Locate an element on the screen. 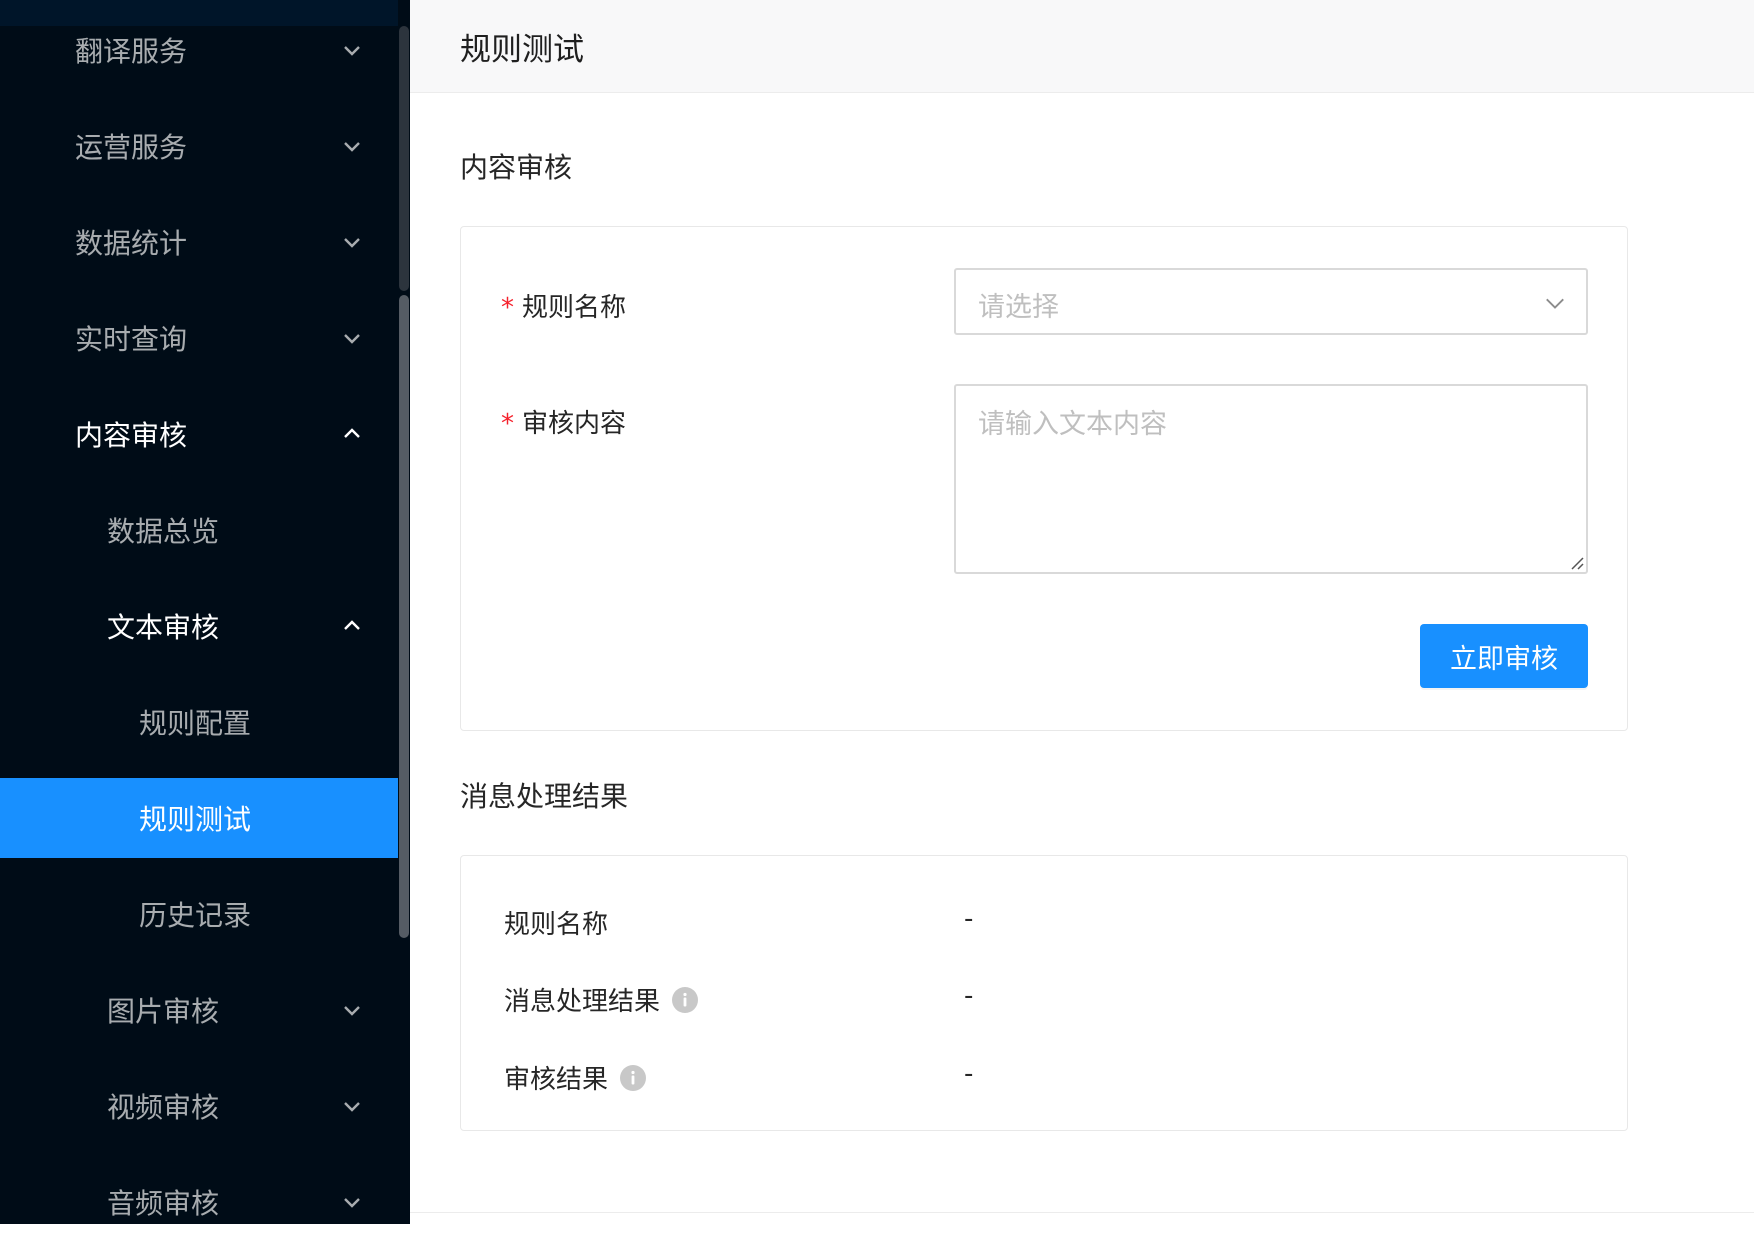 The image size is (1754, 1242). sidebar-item-image-audit: 图片审核 is located at coordinates (199, 1010).